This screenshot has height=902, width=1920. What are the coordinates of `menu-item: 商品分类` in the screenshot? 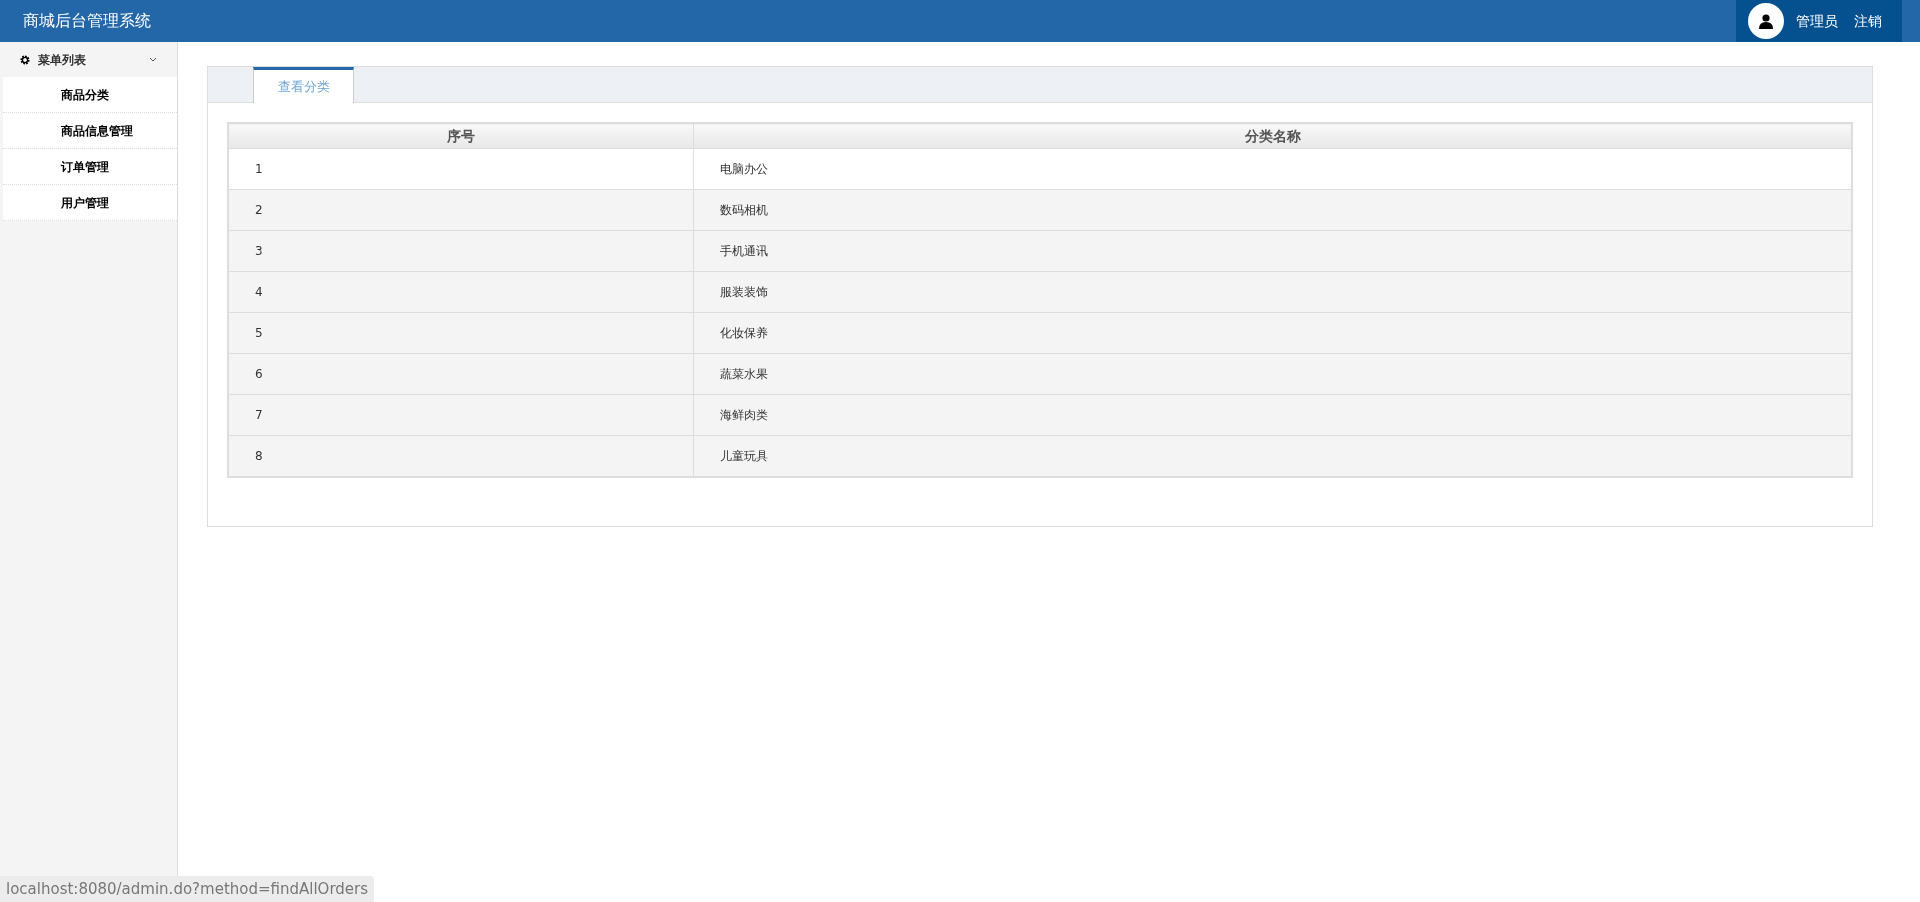 It's located at (90, 95).